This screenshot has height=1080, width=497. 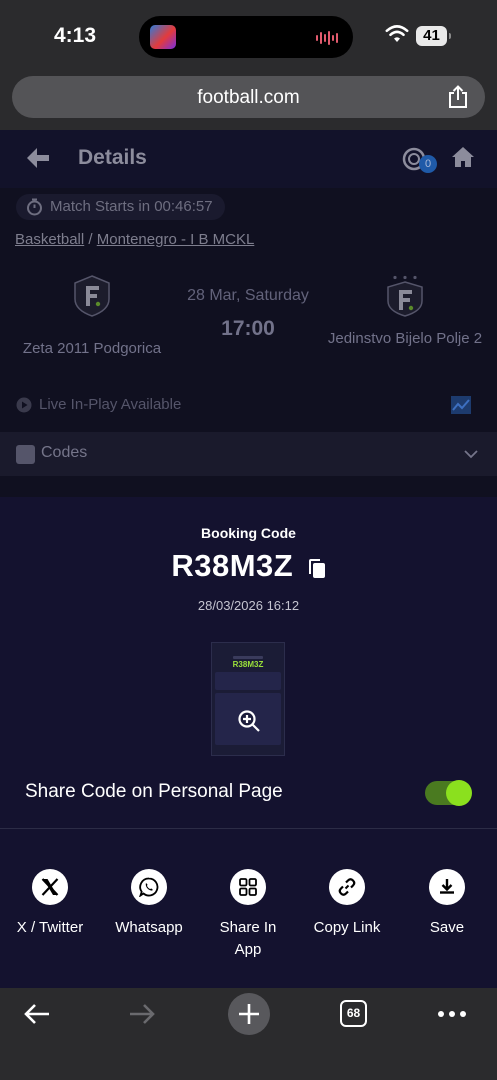 I want to click on coin-badge: 0, so click(x=428, y=164).